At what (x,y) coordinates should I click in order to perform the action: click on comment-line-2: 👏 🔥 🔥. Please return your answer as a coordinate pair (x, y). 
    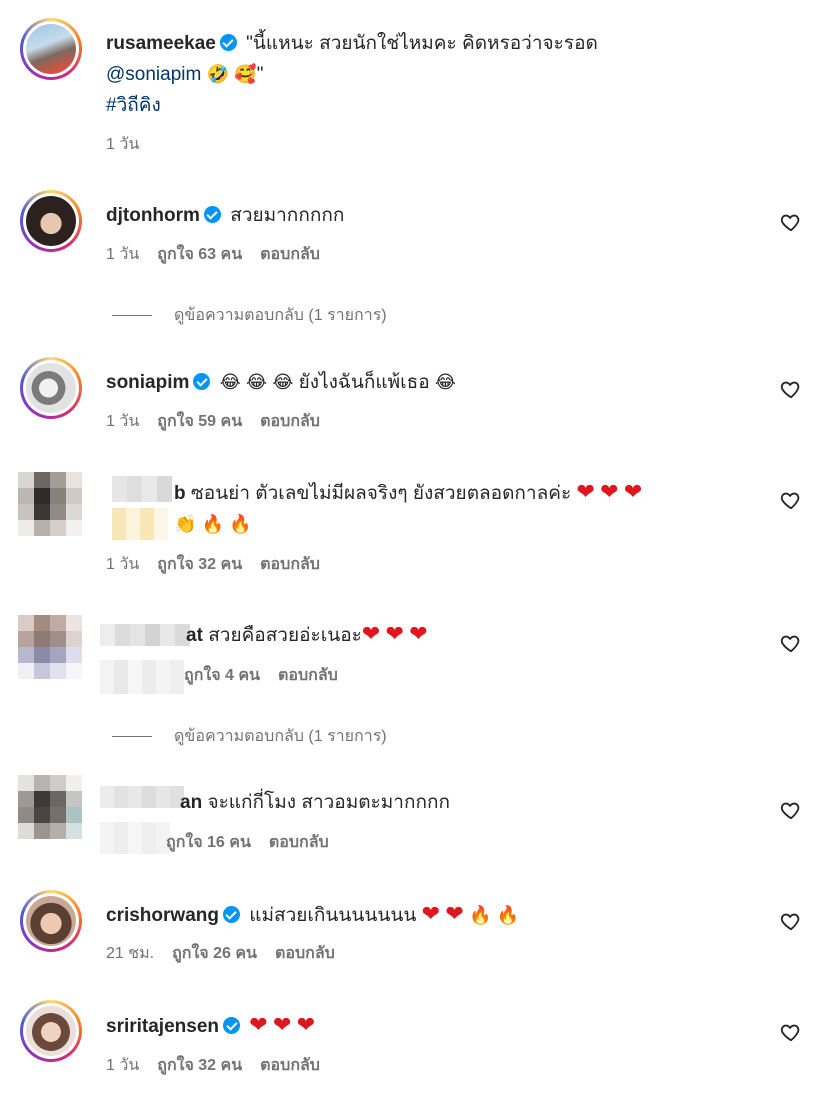
    Looking at the image, I should click on (213, 525).